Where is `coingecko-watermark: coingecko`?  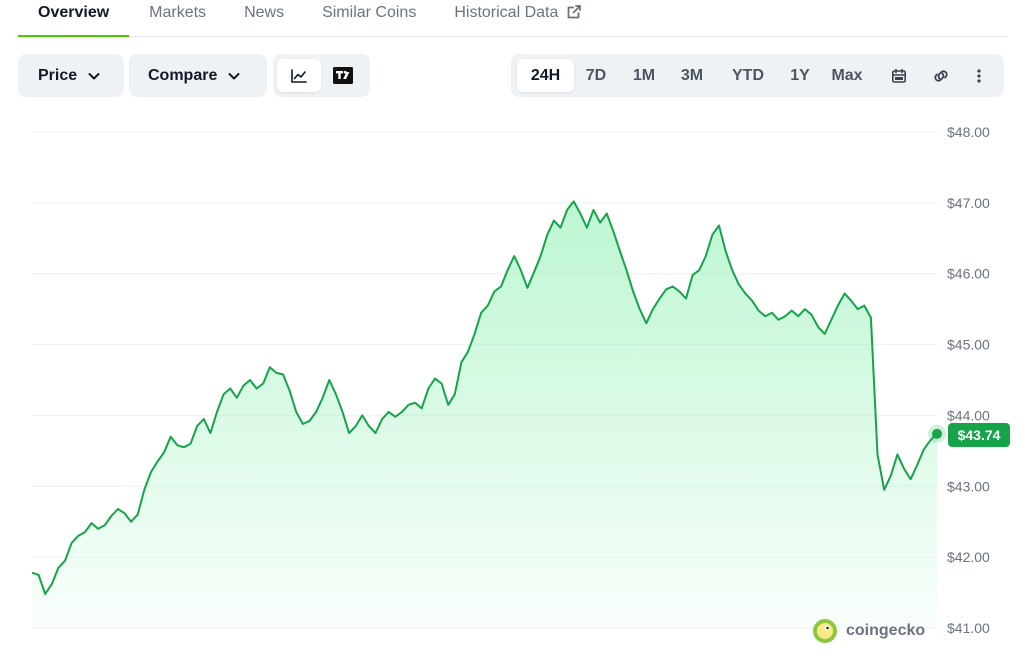
coingecko-watermark: coingecko is located at coordinates (868, 631).